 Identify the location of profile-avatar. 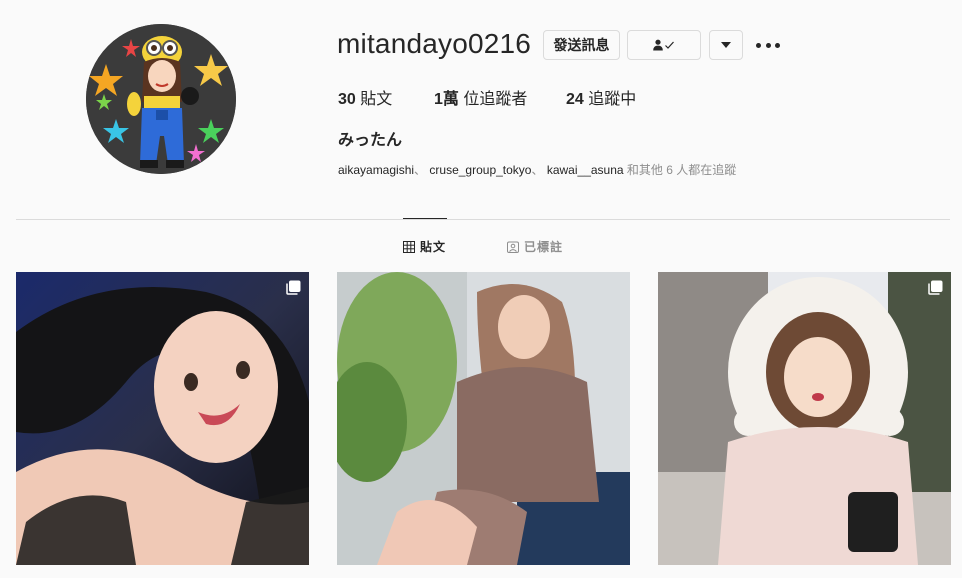
(161, 99).